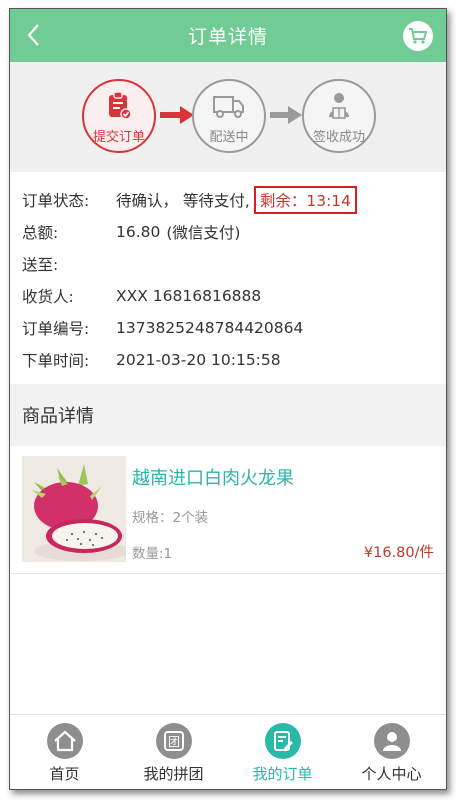 The image size is (463, 802). I want to click on page-title: 订单详情, so click(227, 37).